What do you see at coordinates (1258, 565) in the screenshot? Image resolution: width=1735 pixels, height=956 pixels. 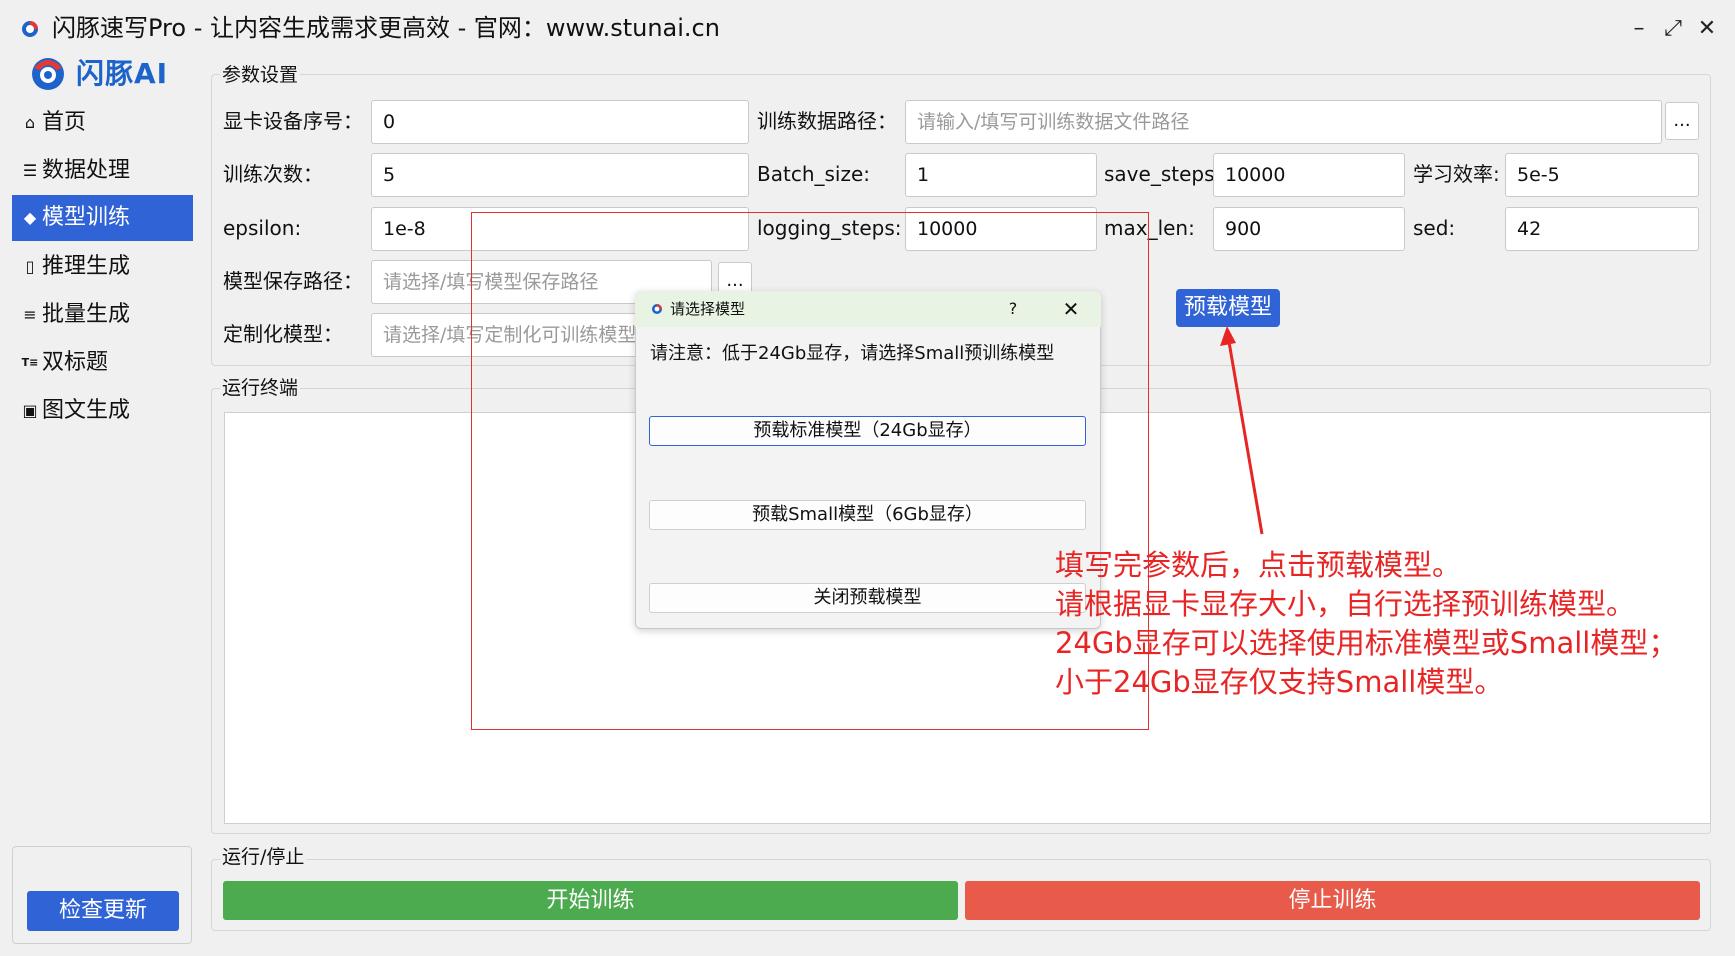 I see `annotation-line: 填写完参数后，点击预载模型。` at bounding box center [1258, 565].